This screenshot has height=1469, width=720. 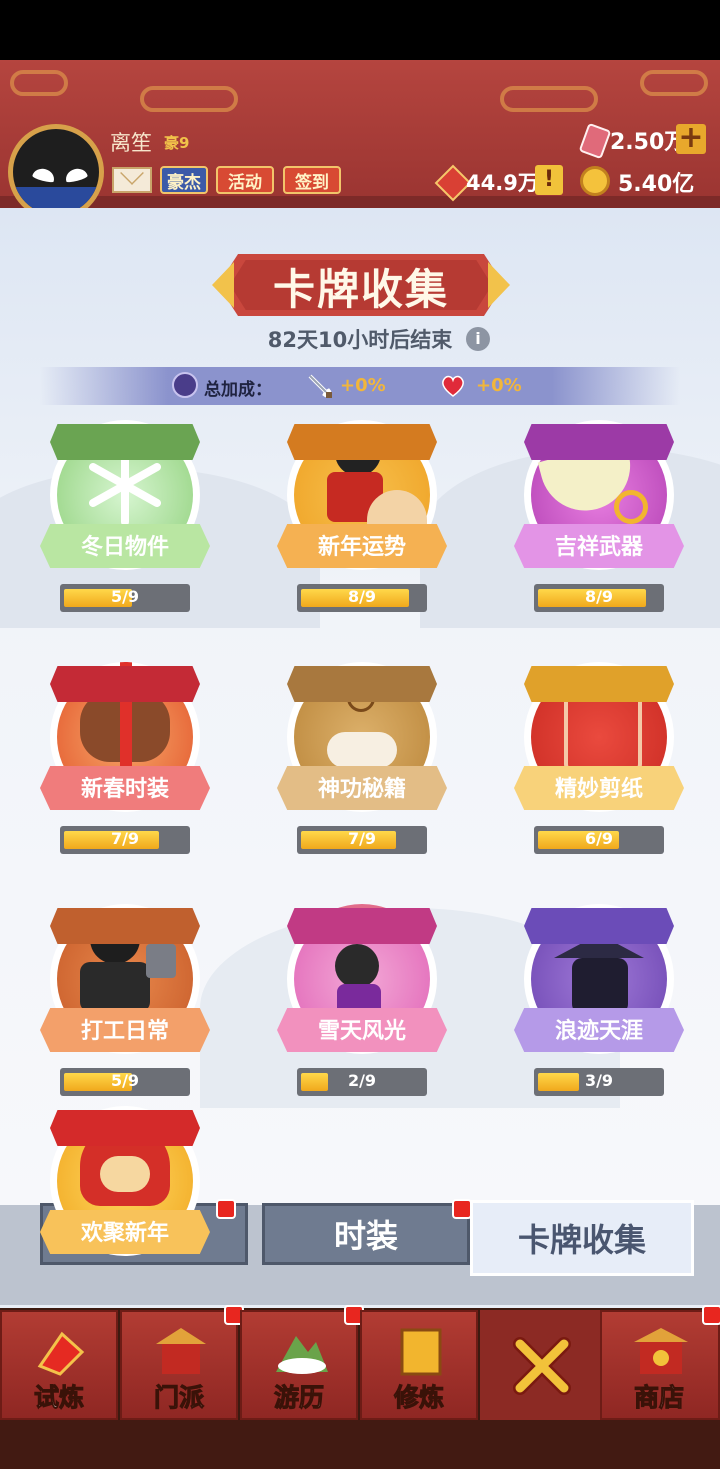 I want to click on event-button: 活动, so click(x=245, y=180).